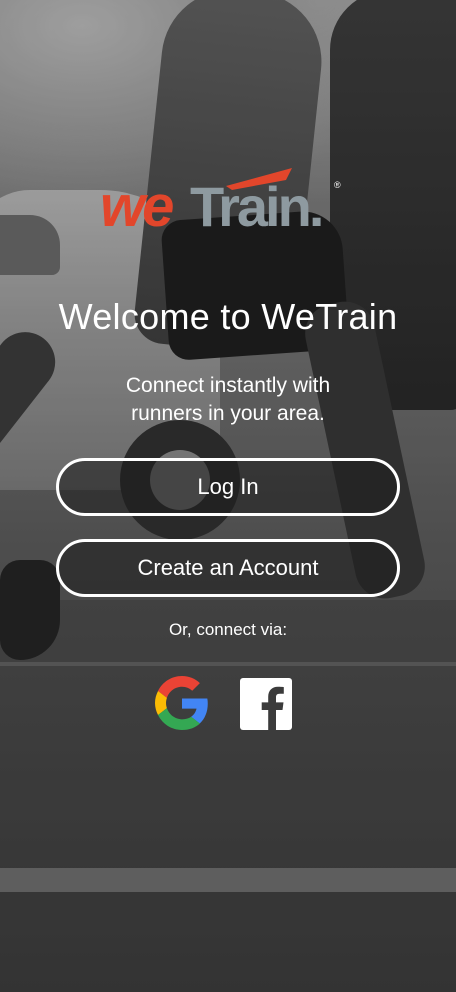  I want to click on login-button: Log In, so click(228, 487).